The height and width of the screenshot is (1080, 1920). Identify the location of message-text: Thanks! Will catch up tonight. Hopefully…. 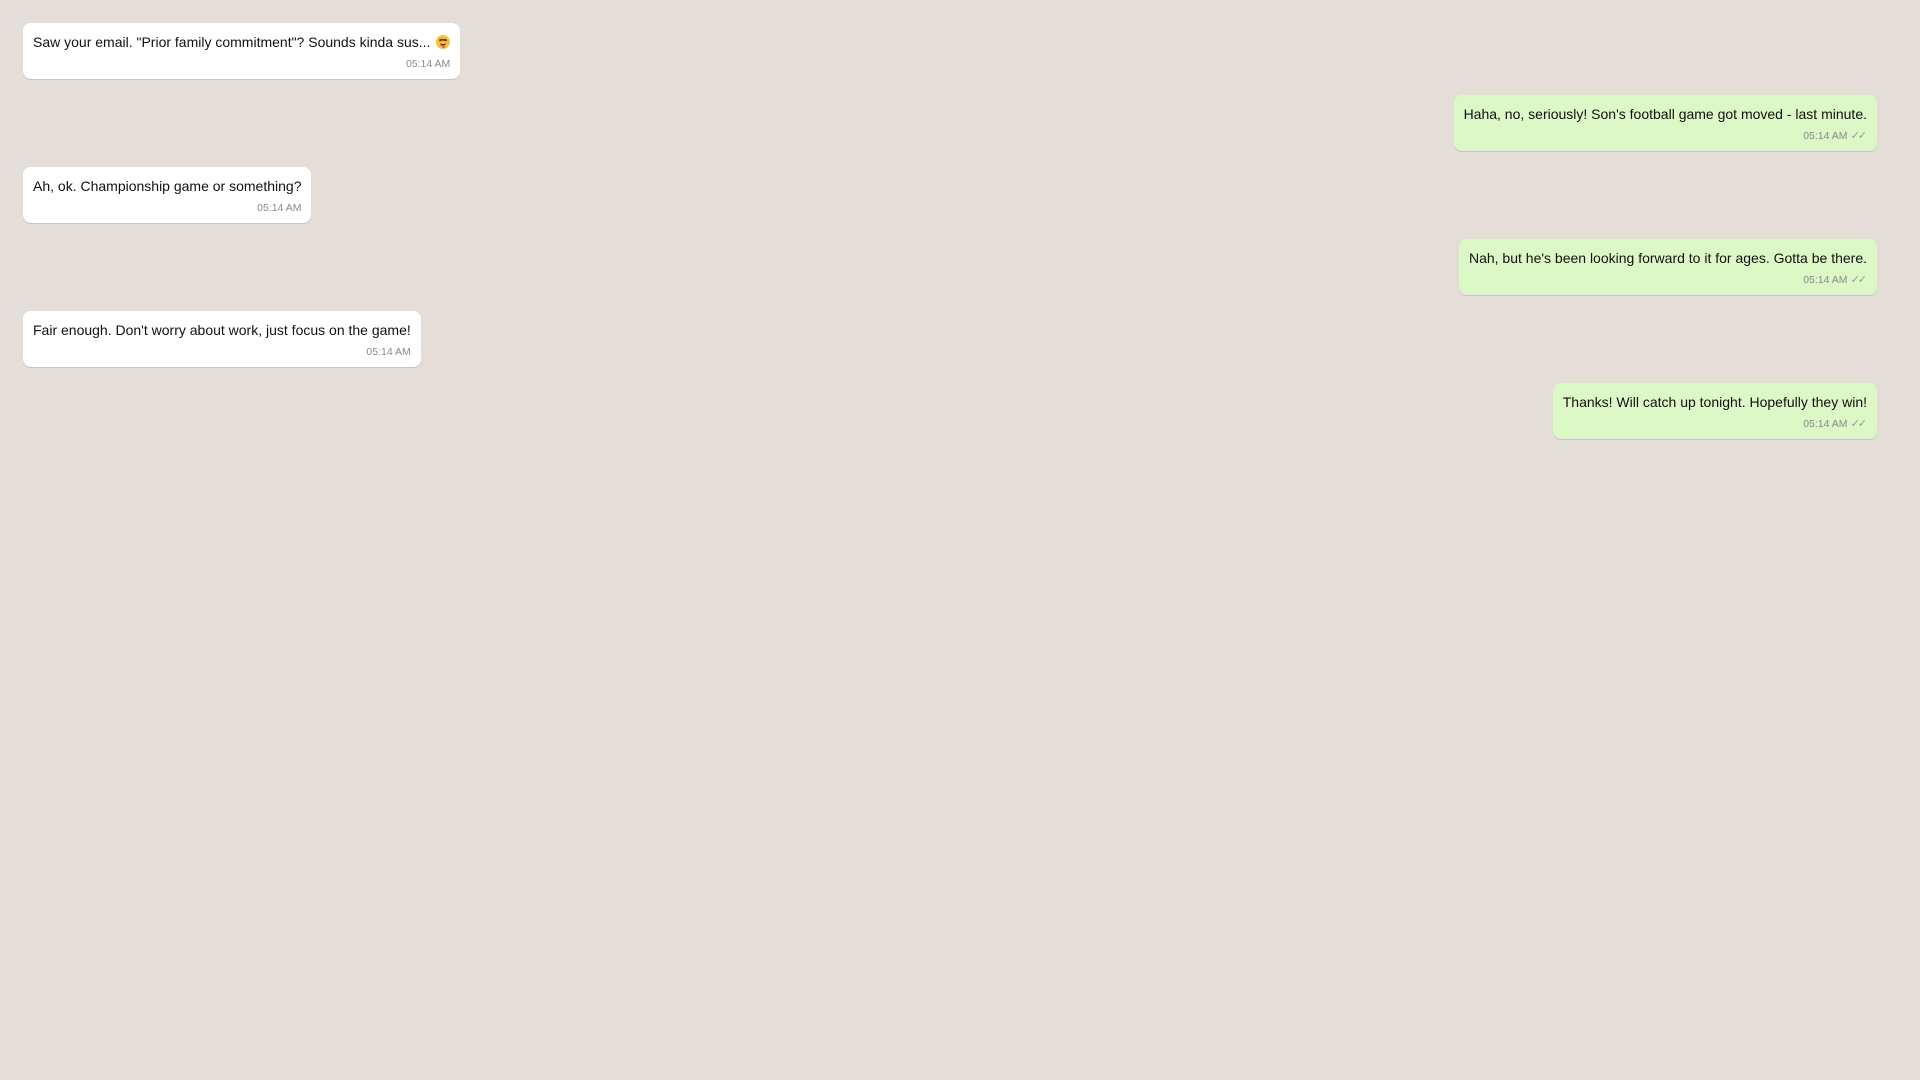
(1714, 402).